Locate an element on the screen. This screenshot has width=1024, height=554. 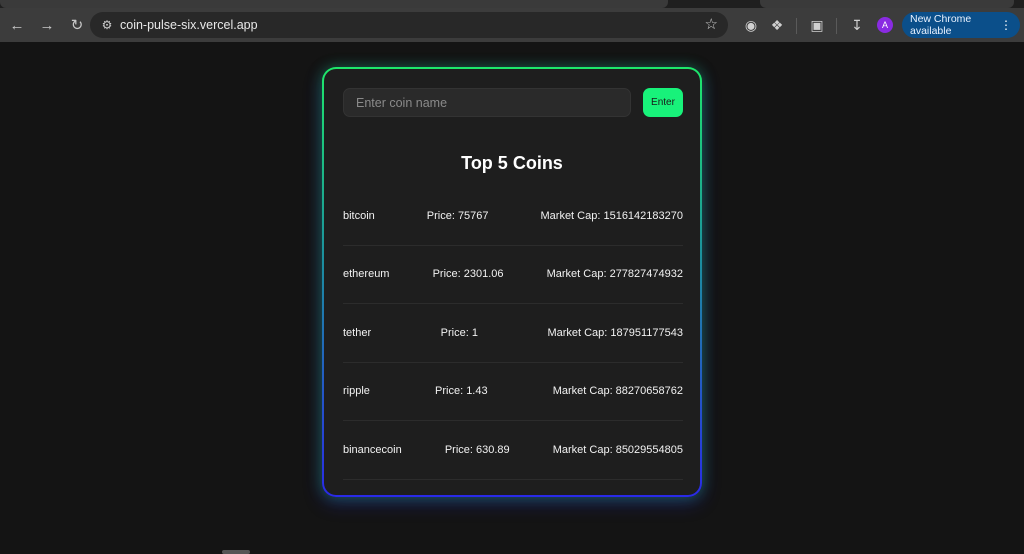
back-icon: ← is located at coordinates (17, 25).